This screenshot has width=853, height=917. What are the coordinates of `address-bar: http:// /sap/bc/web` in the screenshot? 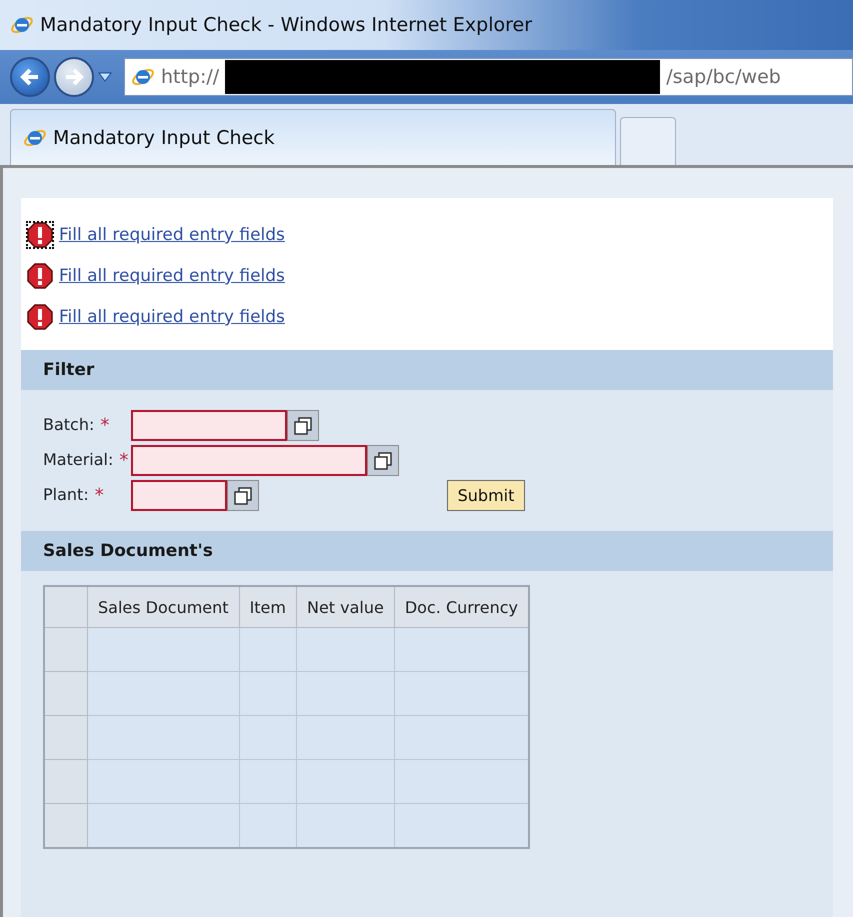 It's located at (488, 77).